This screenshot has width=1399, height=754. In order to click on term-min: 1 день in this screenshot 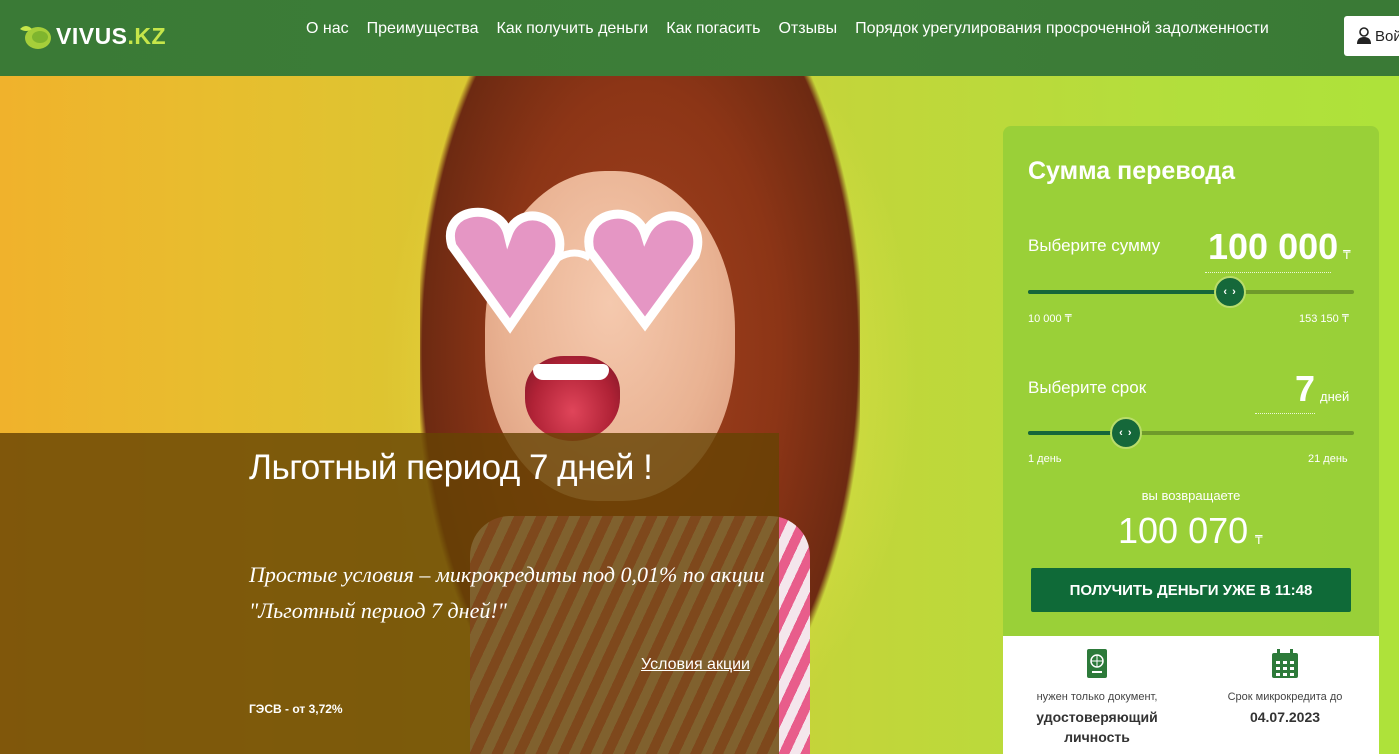, I will do `click(1045, 459)`.